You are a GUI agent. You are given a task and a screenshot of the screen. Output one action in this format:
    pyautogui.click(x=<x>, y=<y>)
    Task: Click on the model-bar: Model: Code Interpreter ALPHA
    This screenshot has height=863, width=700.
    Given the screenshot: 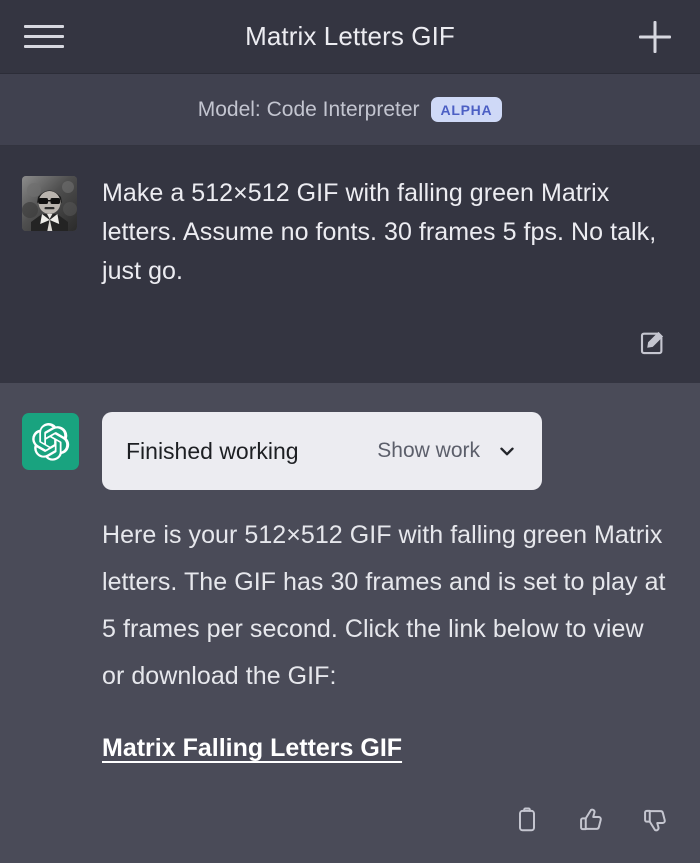 What is the action you would take?
    pyautogui.click(x=350, y=110)
    